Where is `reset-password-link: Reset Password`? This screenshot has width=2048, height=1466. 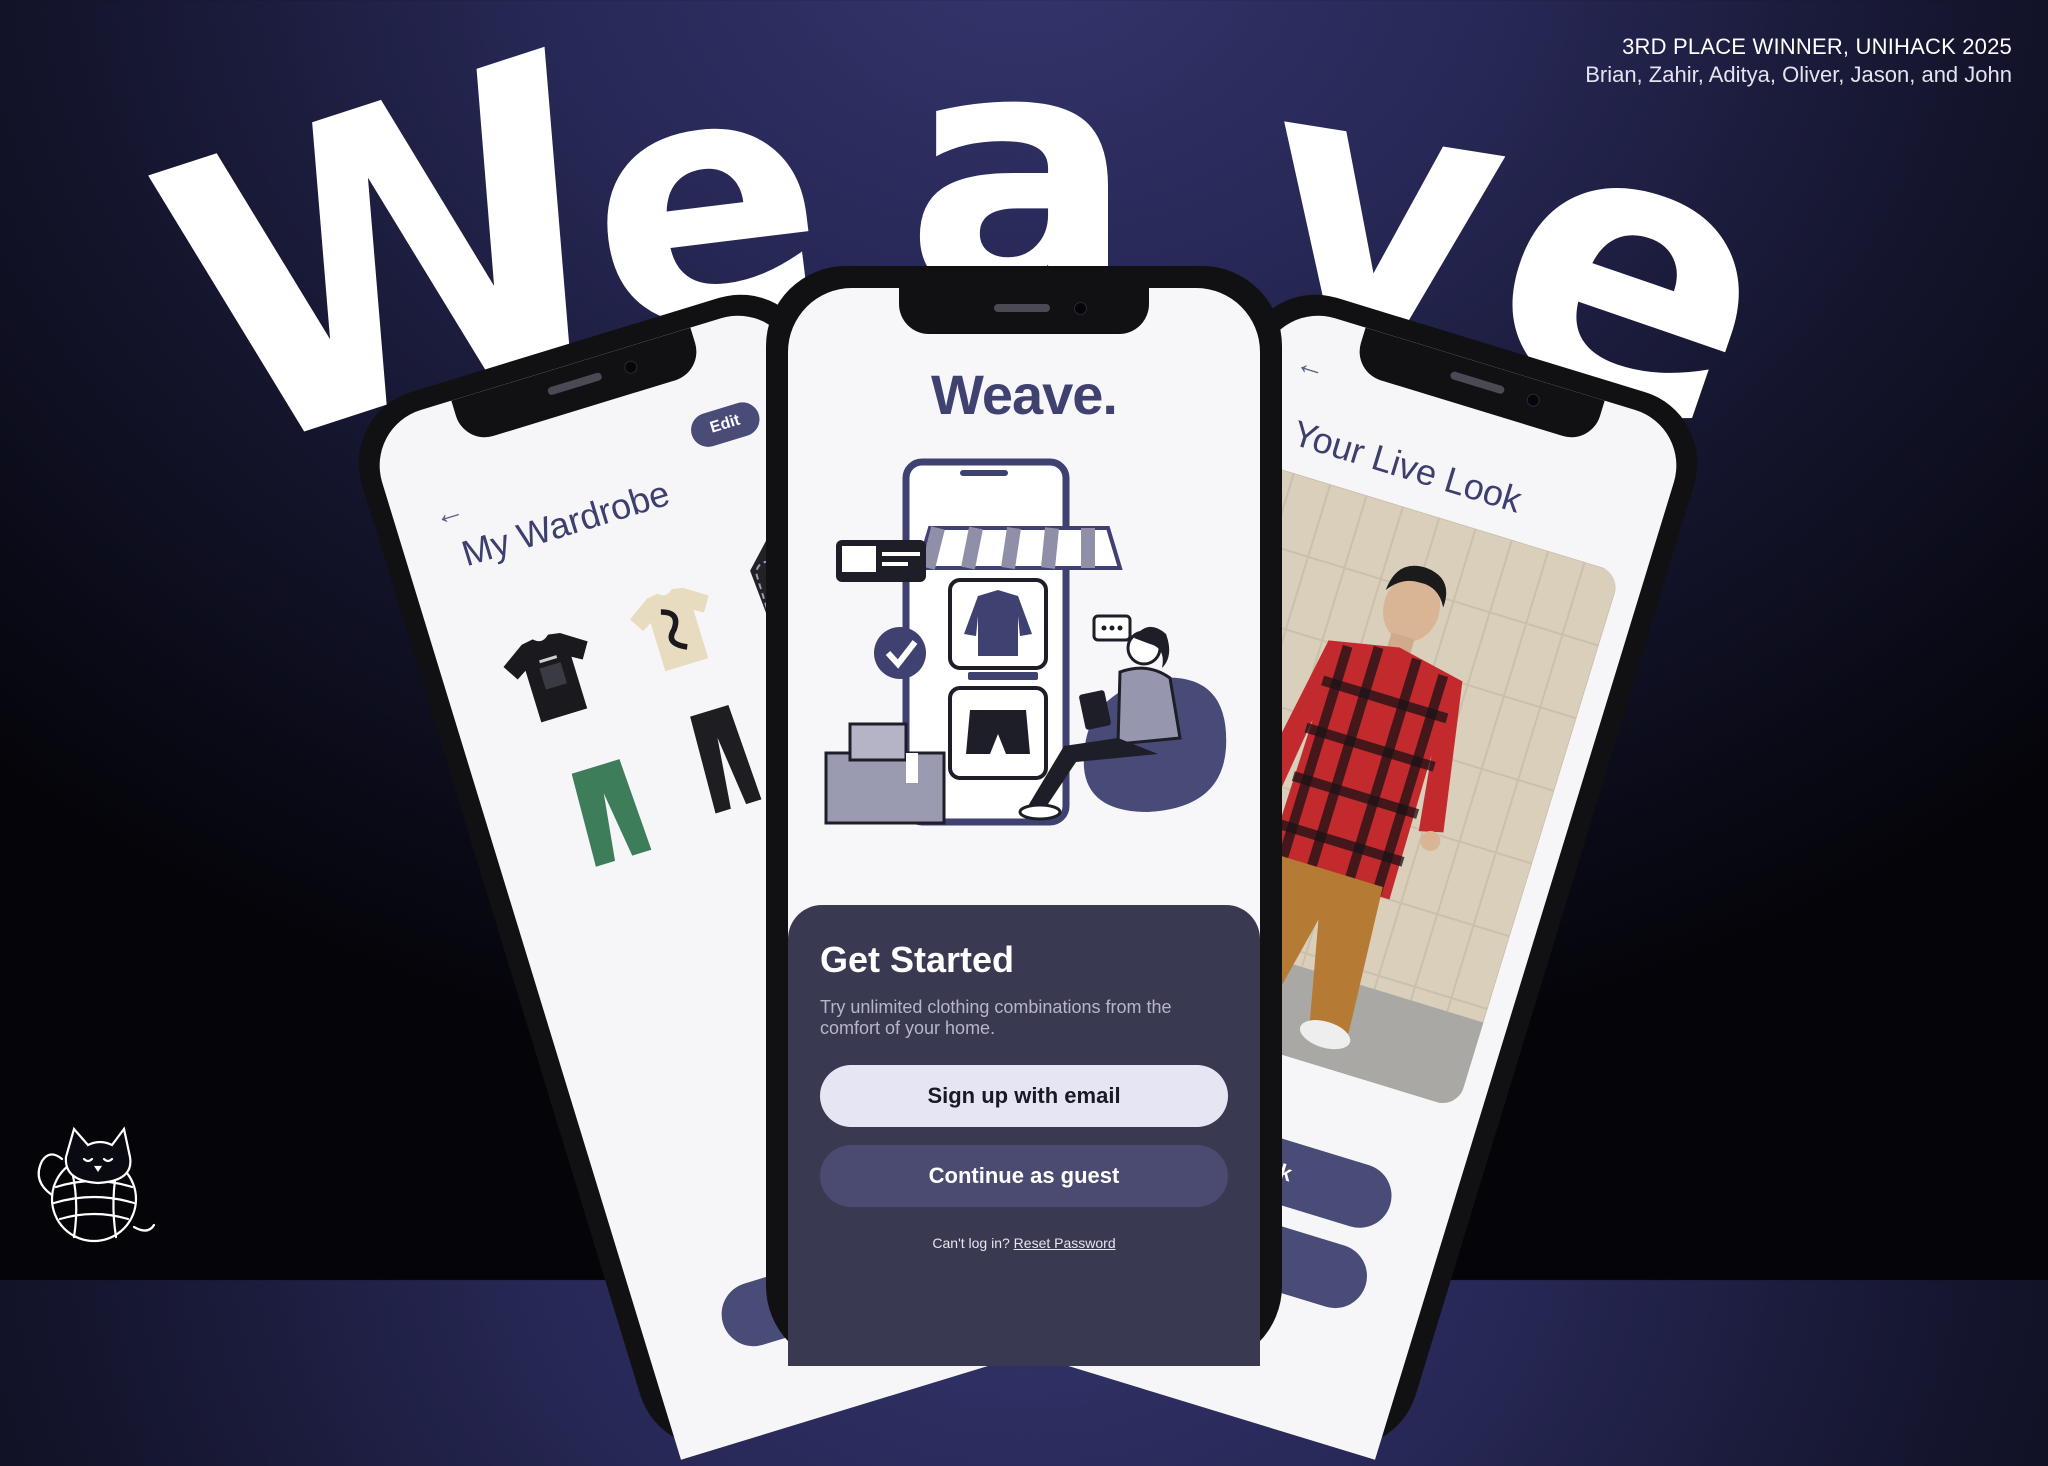
reset-password-link: Reset Password is located at coordinates (1065, 1243).